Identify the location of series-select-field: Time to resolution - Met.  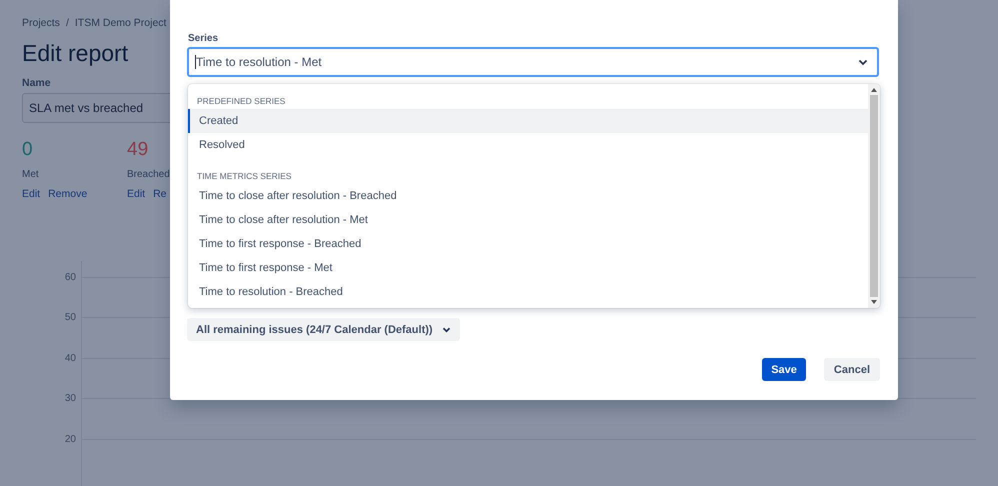
(533, 62).